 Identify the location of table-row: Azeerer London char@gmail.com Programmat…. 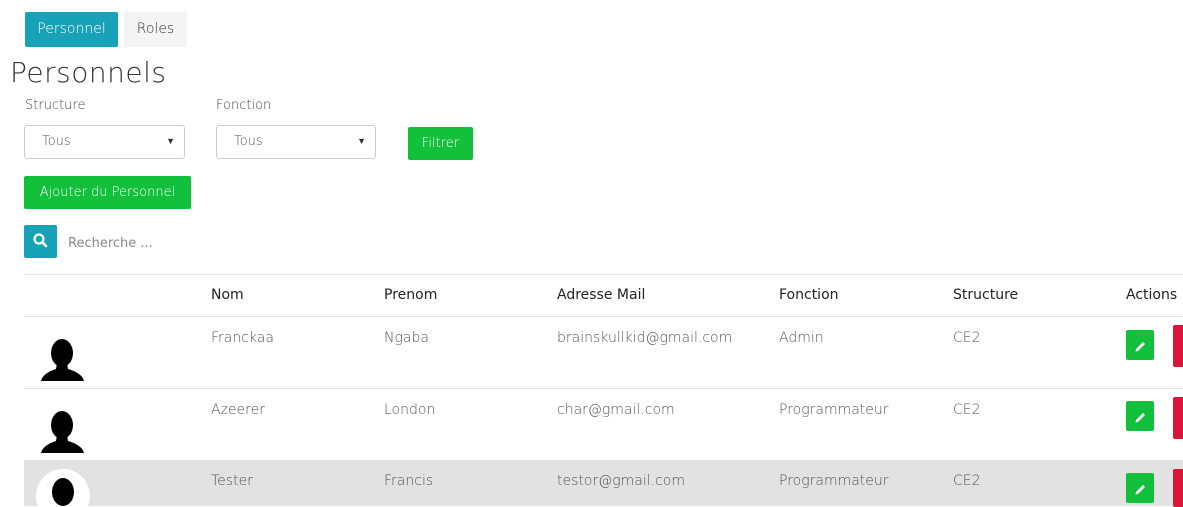
(603, 424).